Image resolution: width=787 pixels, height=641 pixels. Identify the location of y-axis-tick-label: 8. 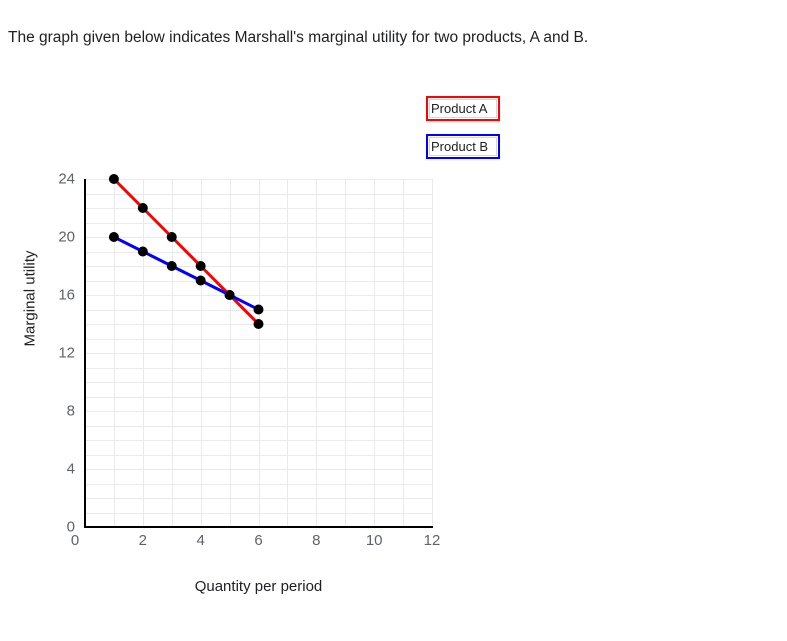
(70, 411).